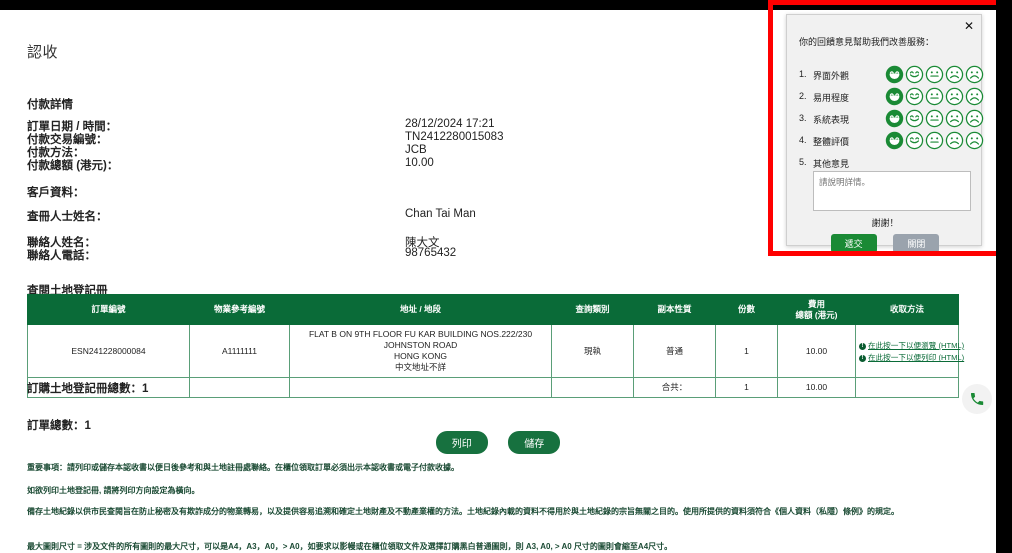  I want to click on field-label: 聯絡人電話：, so click(61, 256).